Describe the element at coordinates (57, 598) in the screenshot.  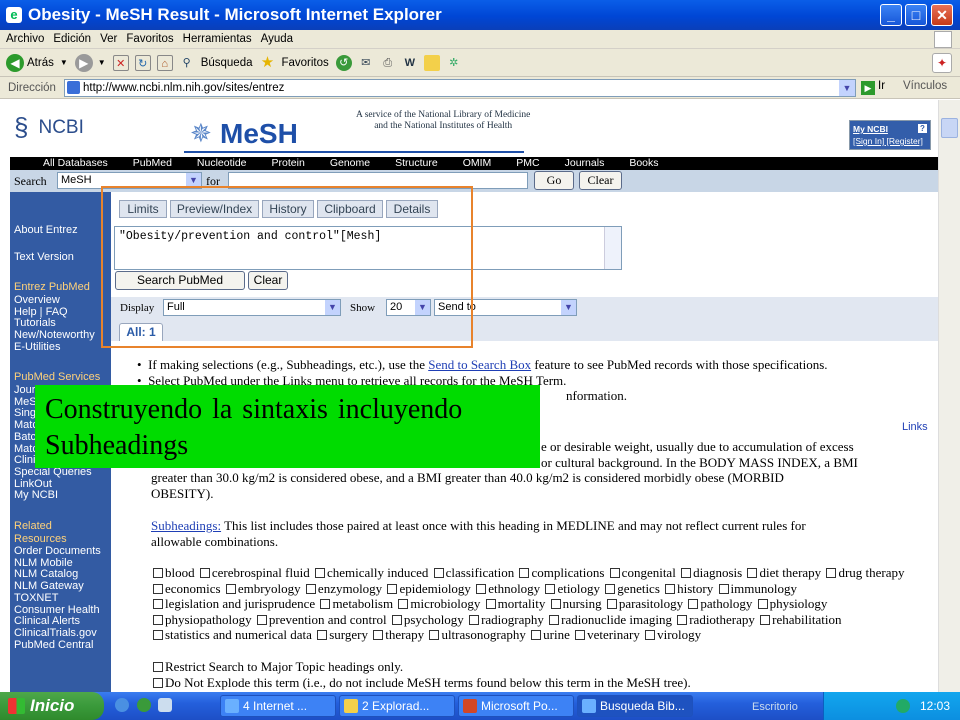
I see `sidebar-item-toxnet: TOXNET` at that location.